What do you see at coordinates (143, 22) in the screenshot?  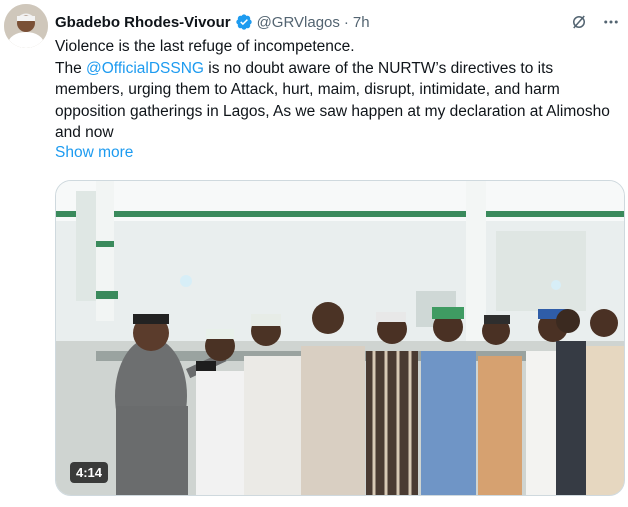 I see `author-name: Gbadebo Rhodes-Vivour` at bounding box center [143, 22].